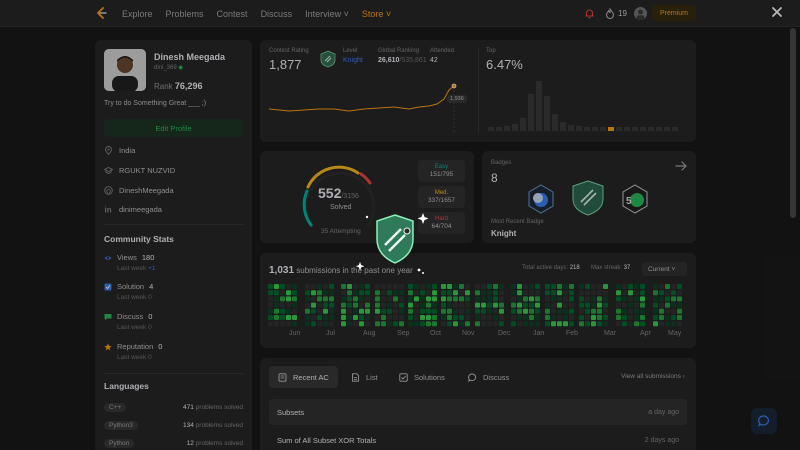 This screenshot has width=800, height=450. What do you see at coordinates (139, 190) in the screenshot?
I see `github-row: DineshMeegada` at bounding box center [139, 190].